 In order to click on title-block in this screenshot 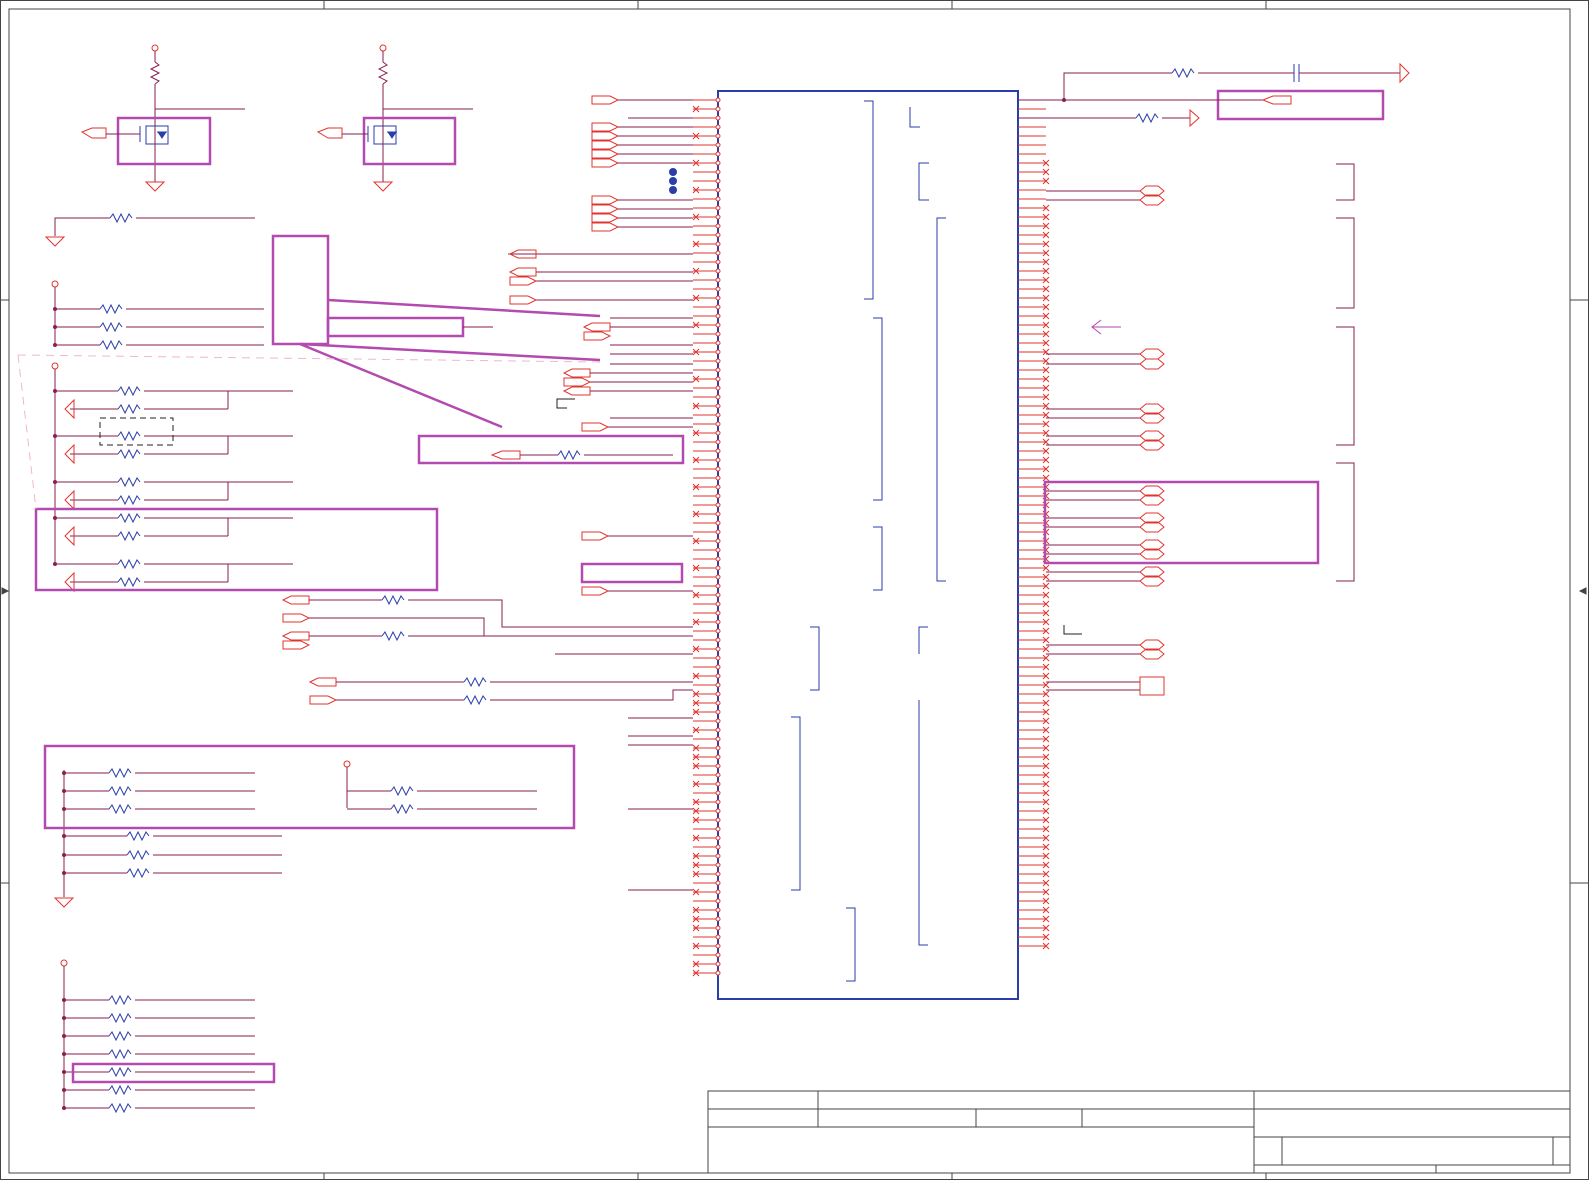, I will do `click(1139, 1132)`.